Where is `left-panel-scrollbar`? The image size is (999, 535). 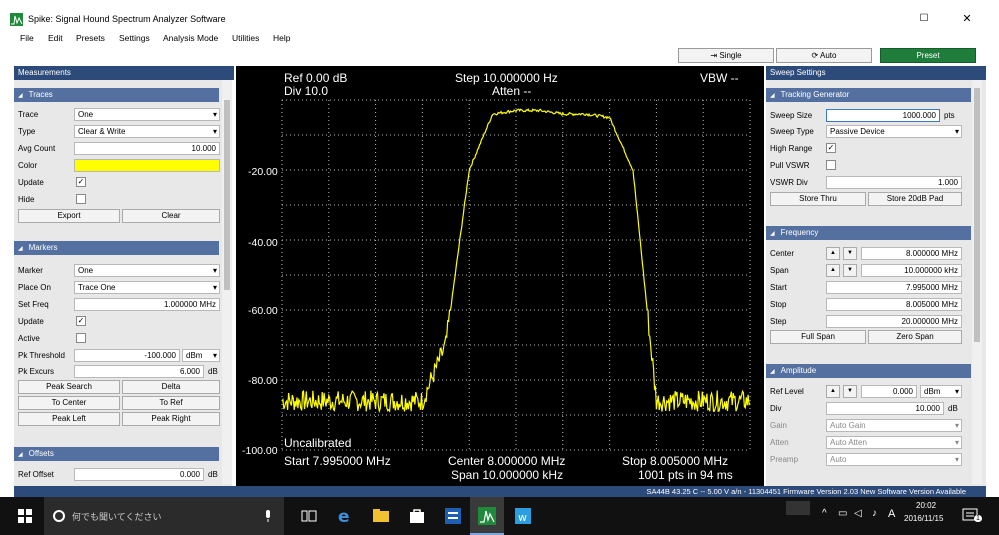 left-panel-scrollbar is located at coordinates (227, 282).